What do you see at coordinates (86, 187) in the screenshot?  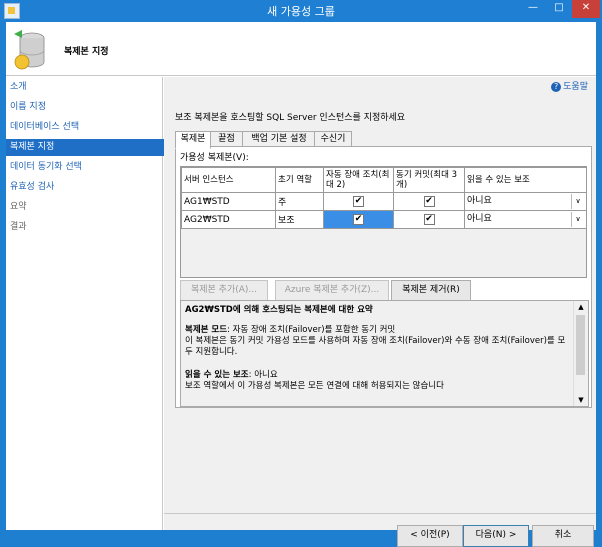 I see `sidebar-item-validation: 유효성 검사` at bounding box center [86, 187].